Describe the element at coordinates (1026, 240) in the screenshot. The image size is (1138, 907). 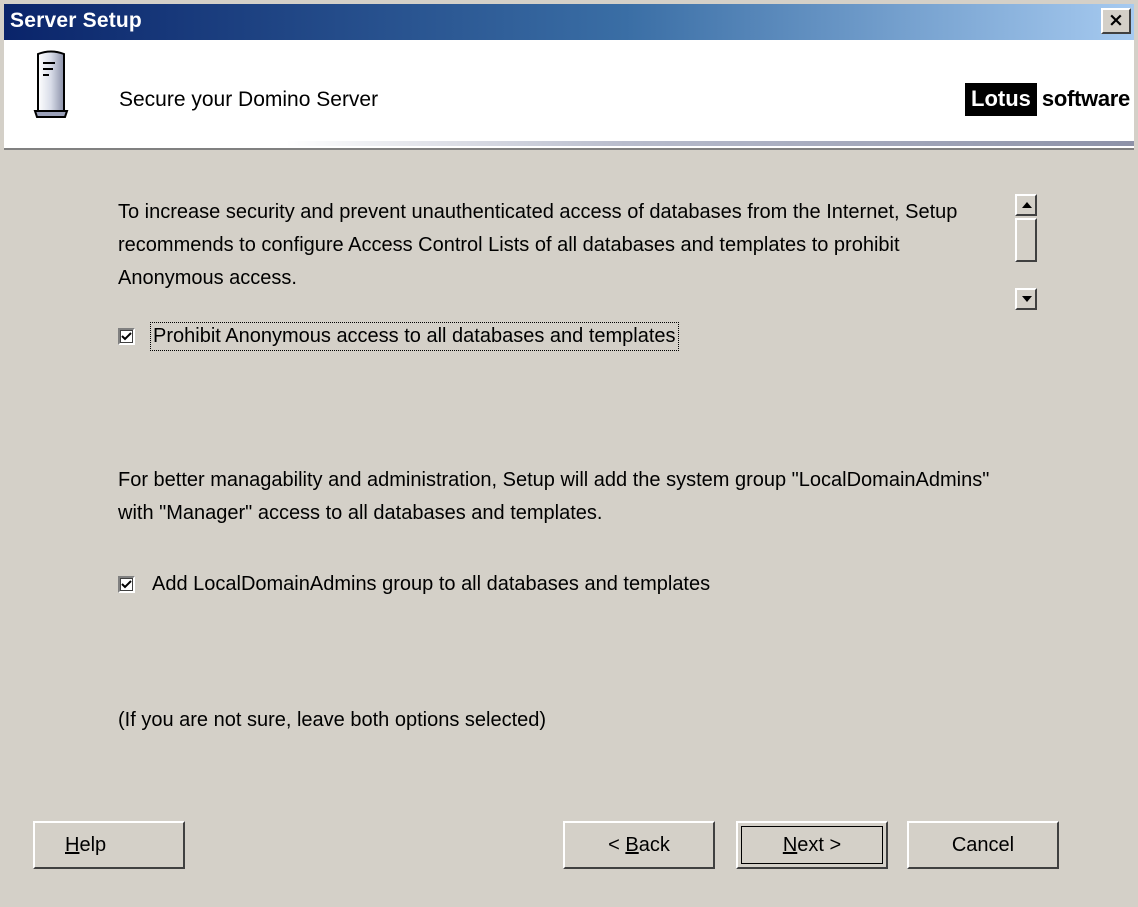
I see `scroll-thumb` at that location.